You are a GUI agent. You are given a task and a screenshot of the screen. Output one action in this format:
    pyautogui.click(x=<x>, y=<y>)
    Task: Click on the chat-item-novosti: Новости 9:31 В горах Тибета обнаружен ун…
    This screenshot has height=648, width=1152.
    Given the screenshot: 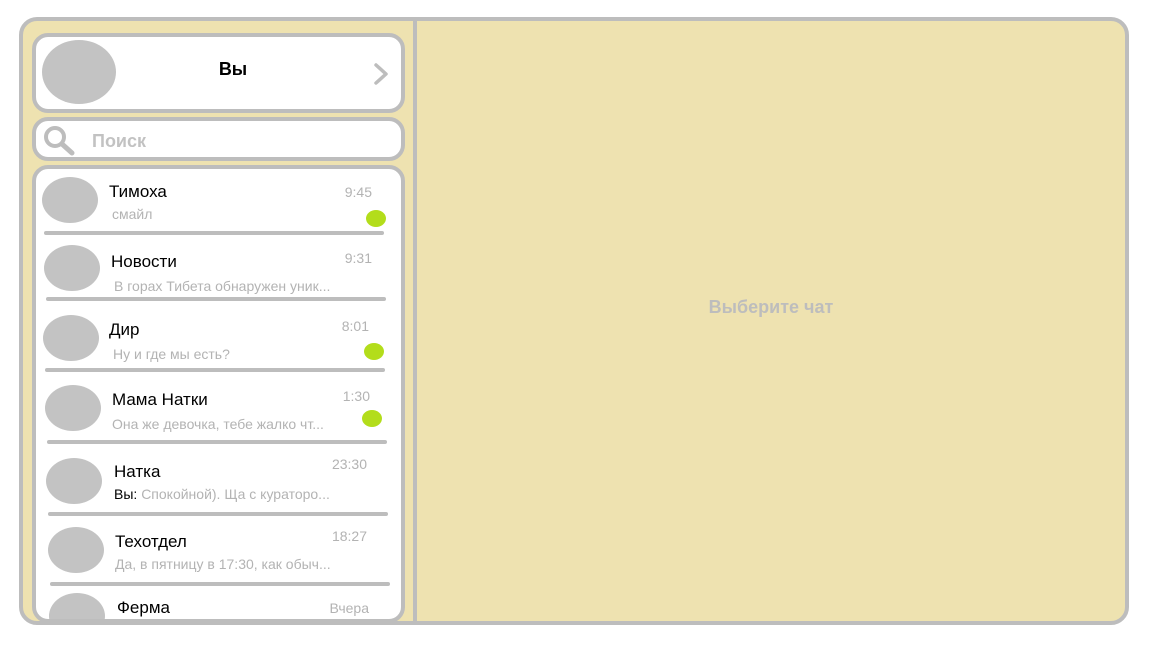 What is the action you would take?
    pyautogui.click(x=218, y=278)
    